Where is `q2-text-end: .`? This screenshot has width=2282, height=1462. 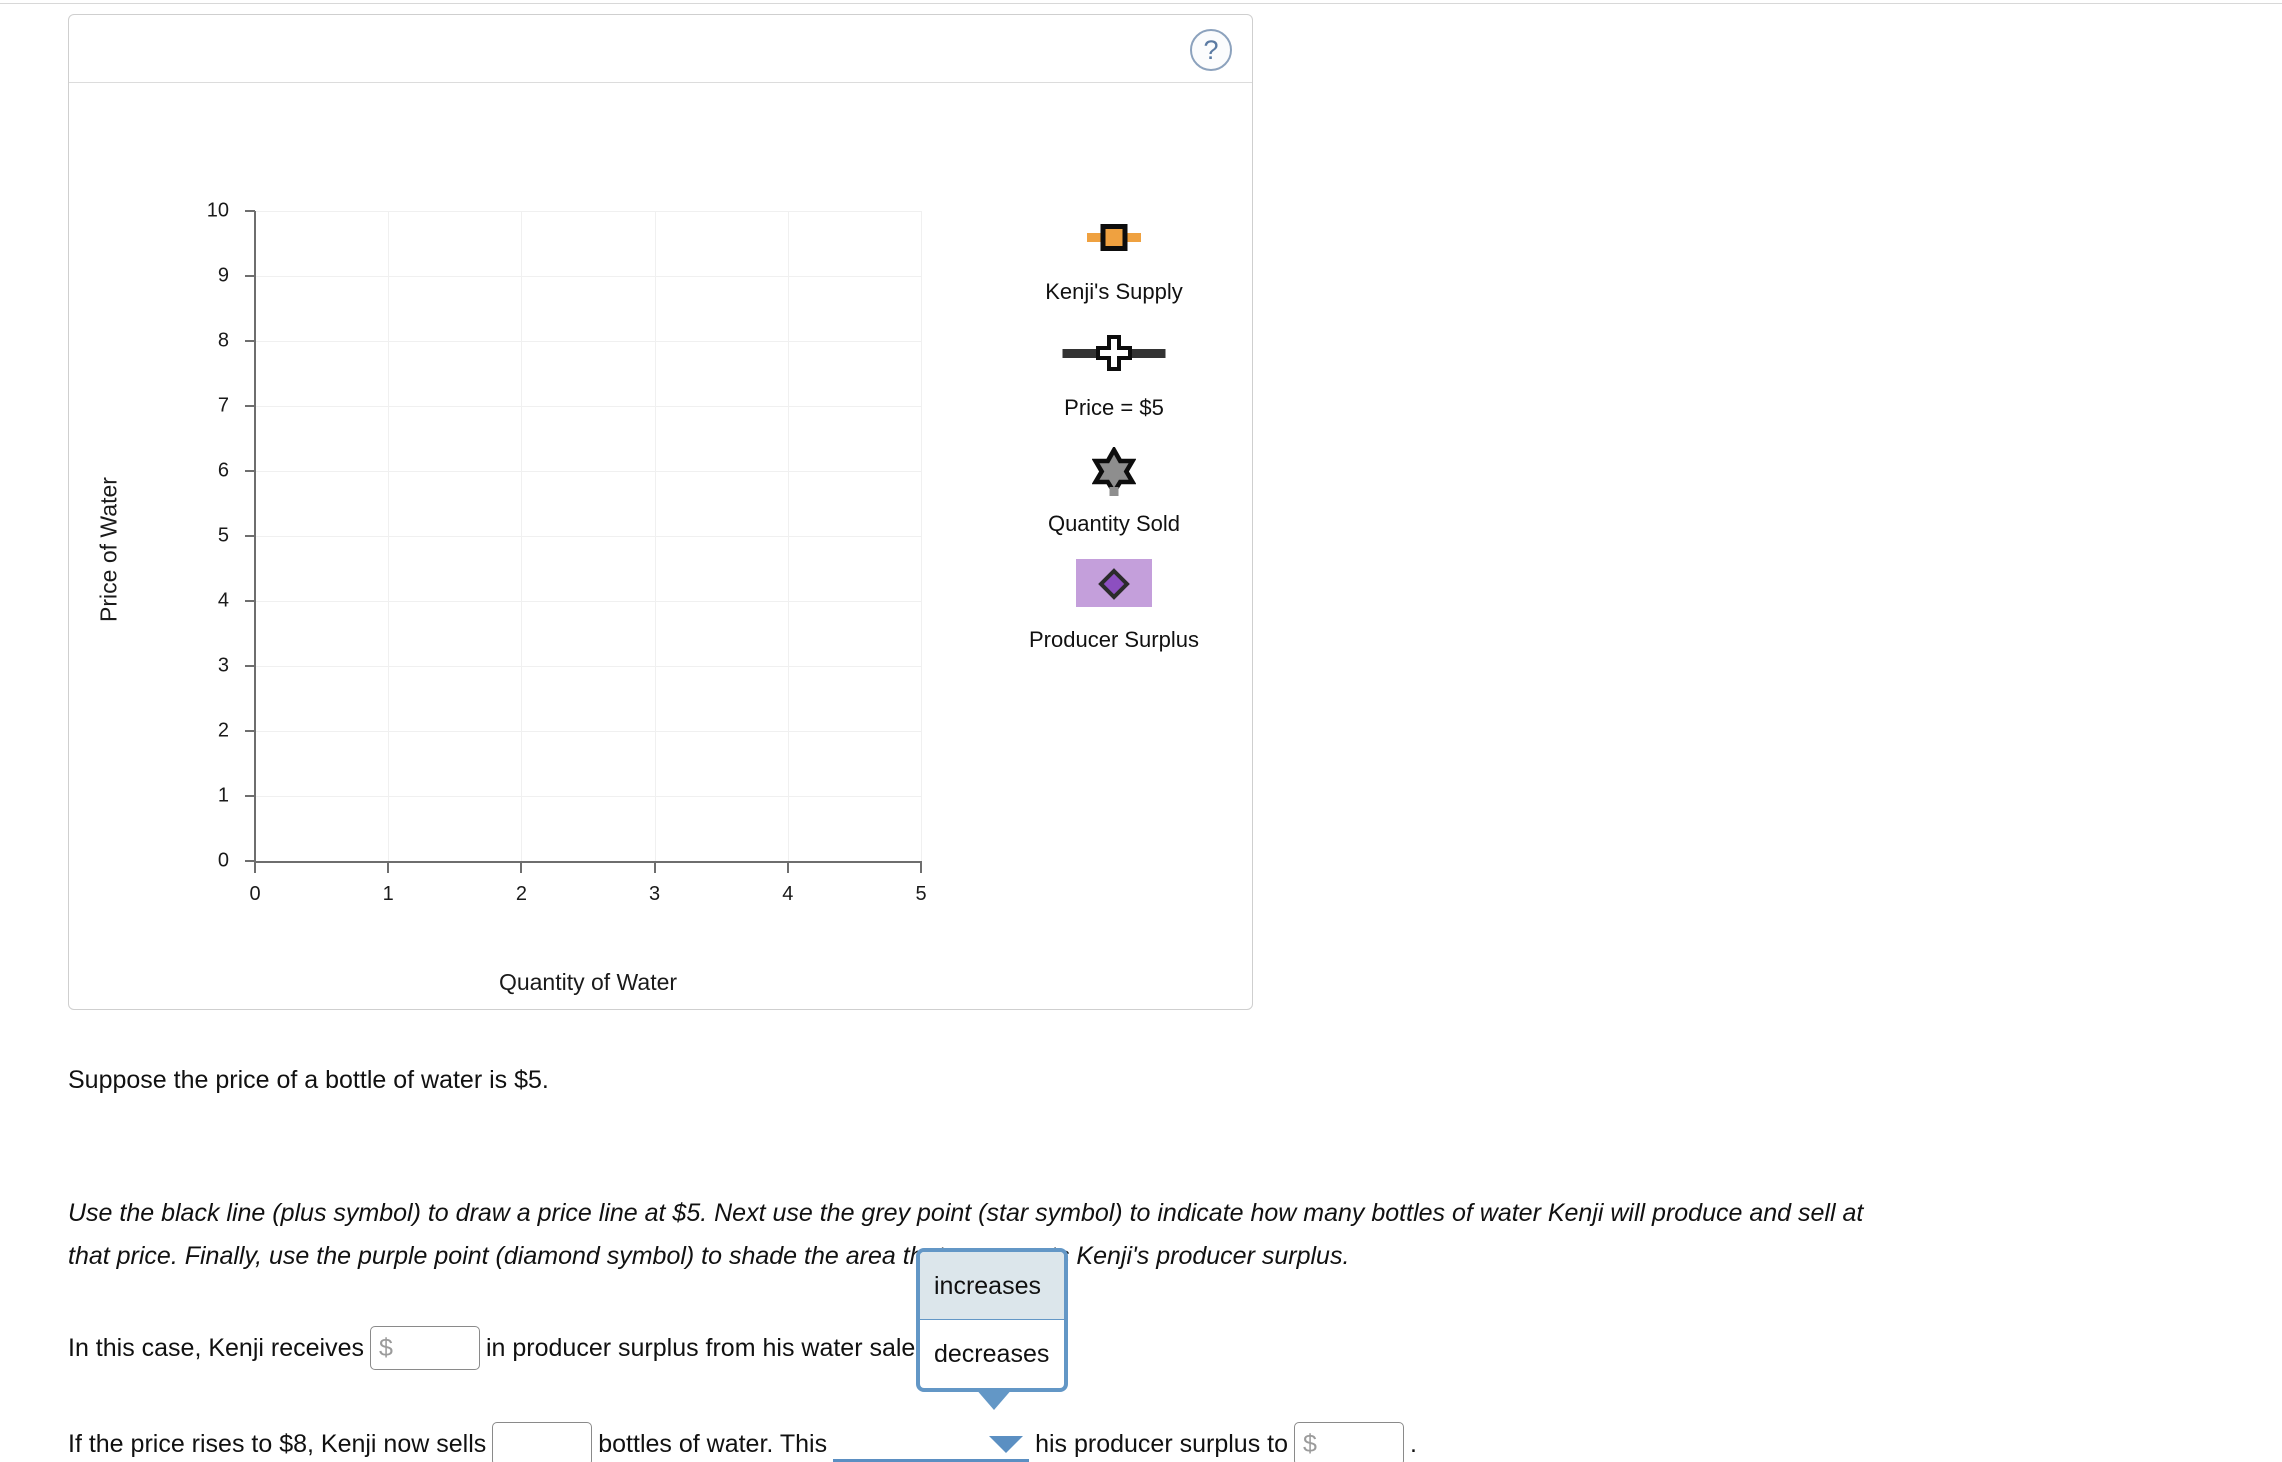
q2-text-end: . is located at coordinates (1413, 1443).